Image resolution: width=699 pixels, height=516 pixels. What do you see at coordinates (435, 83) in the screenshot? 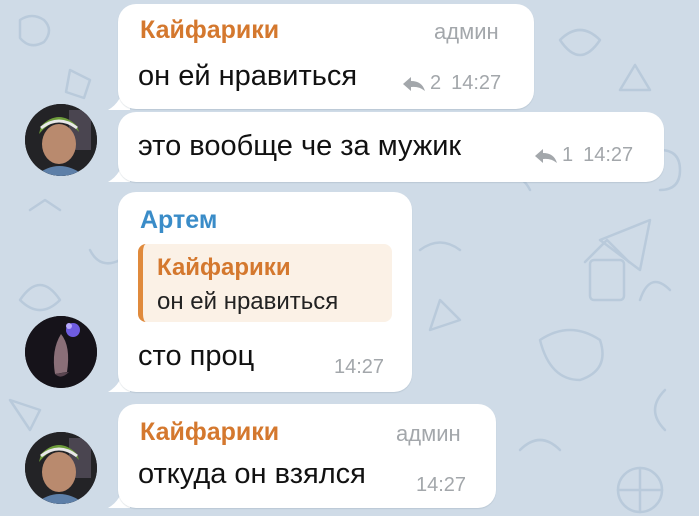
I see `reply-count: 2` at bounding box center [435, 83].